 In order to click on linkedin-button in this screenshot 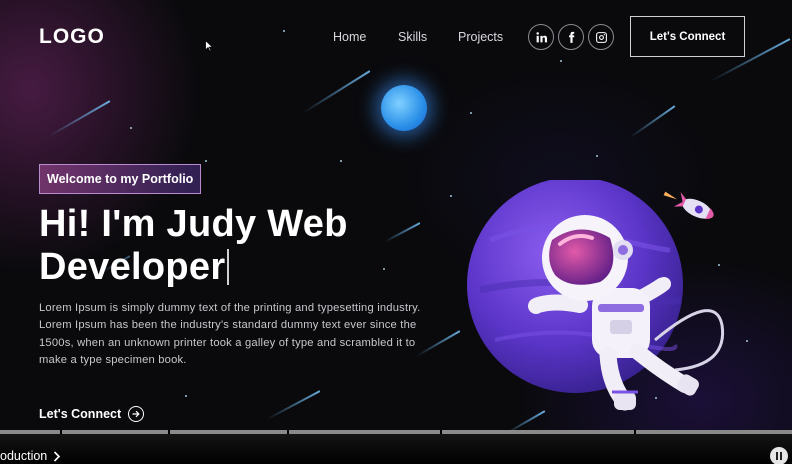, I will do `click(541, 37)`.